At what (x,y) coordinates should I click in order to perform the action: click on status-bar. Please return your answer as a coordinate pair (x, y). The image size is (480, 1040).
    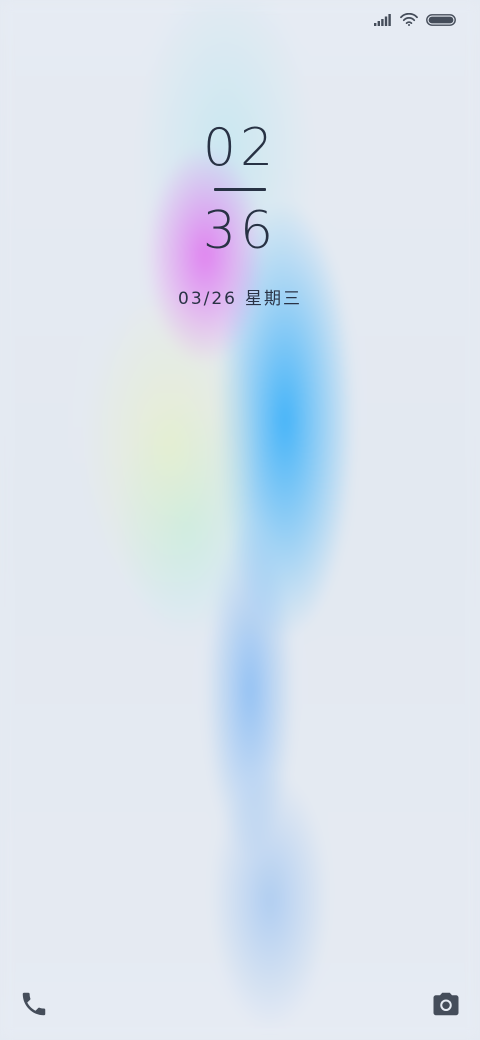
    Looking at the image, I should click on (415, 20).